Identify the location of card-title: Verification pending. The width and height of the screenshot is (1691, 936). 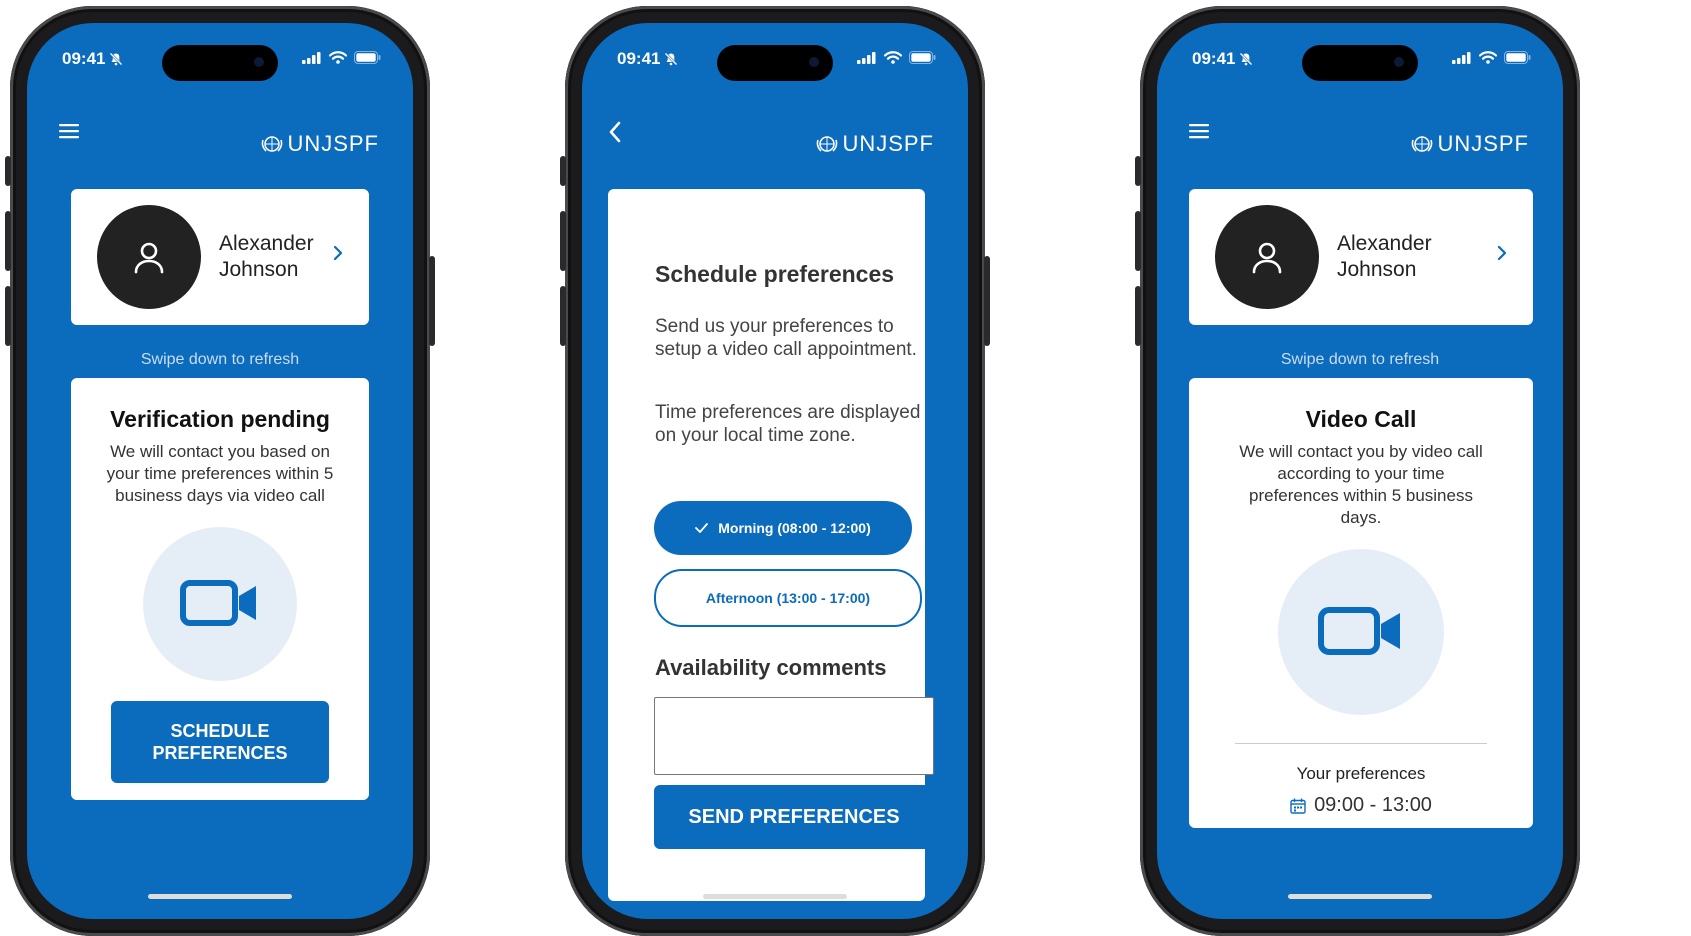
(220, 419).